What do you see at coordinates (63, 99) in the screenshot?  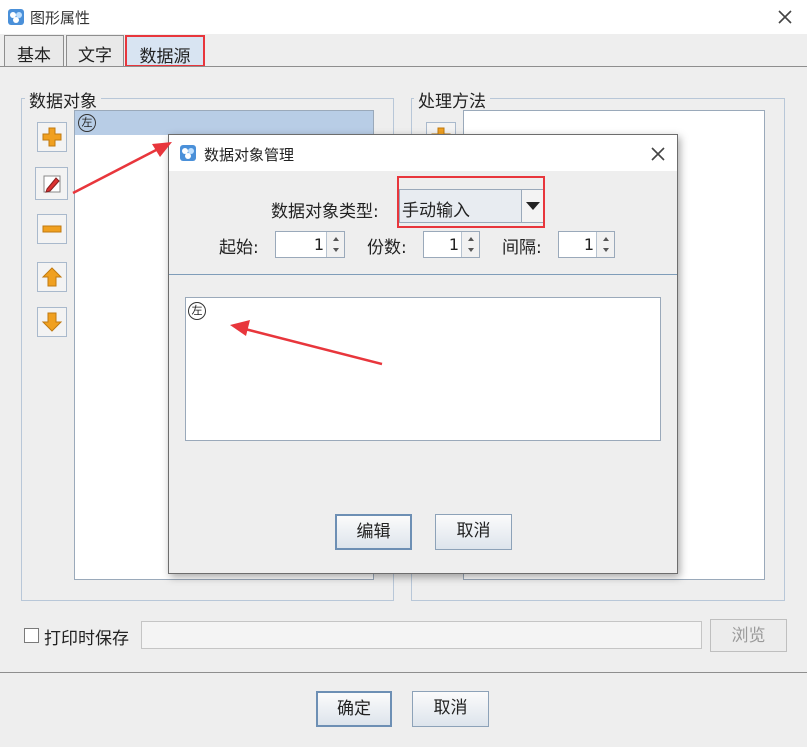 I see `data-objects-legend: 数据对象` at bounding box center [63, 99].